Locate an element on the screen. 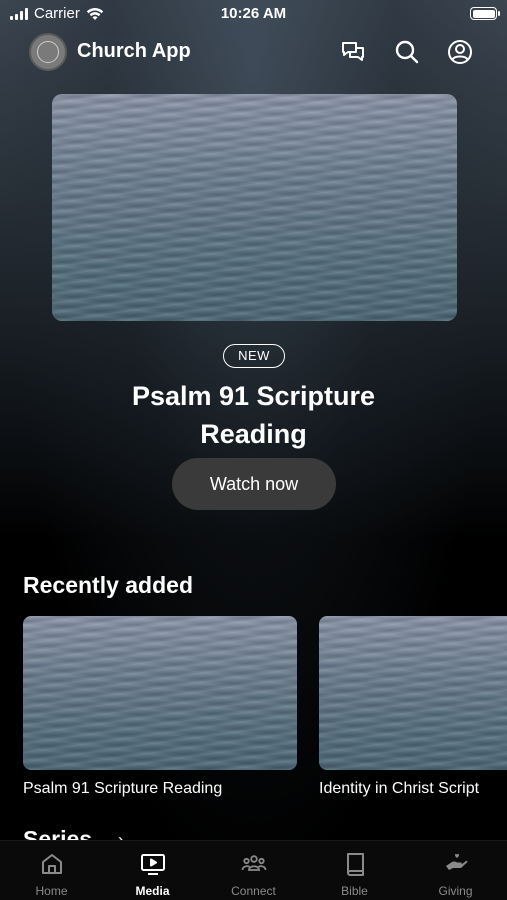 The height and width of the screenshot is (900, 507). church-logo is located at coordinates (48, 52).